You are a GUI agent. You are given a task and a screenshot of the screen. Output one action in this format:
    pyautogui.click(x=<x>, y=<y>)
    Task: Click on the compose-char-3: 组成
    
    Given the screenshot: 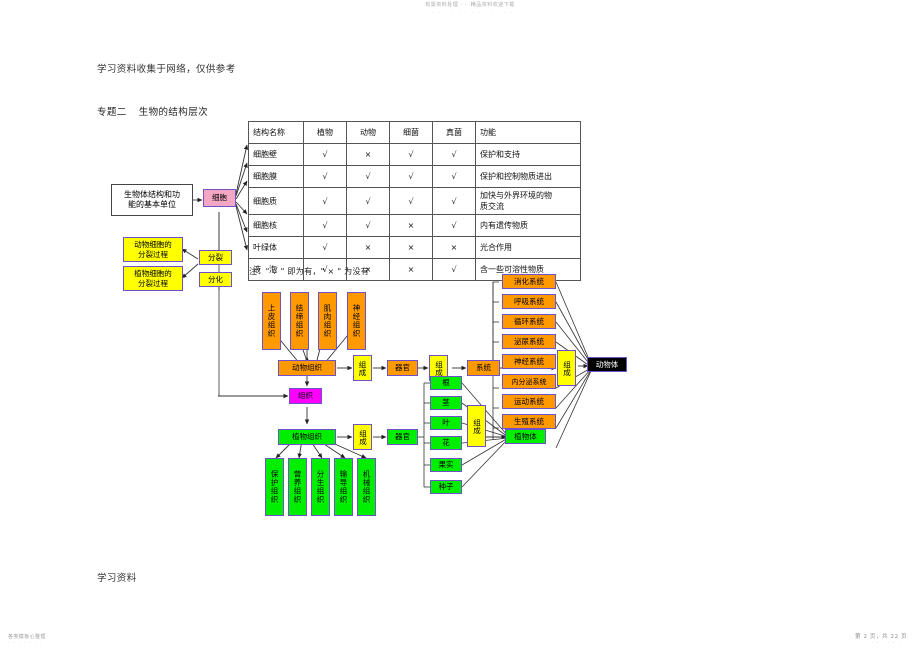 What is the action you would take?
    pyautogui.click(x=363, y=437)
    